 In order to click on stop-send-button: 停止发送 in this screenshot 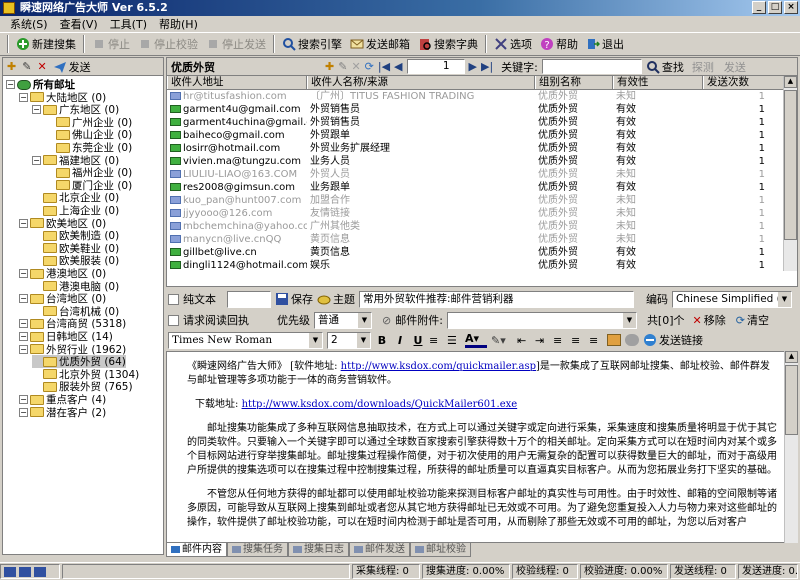, I will do `click(236, 44)`.